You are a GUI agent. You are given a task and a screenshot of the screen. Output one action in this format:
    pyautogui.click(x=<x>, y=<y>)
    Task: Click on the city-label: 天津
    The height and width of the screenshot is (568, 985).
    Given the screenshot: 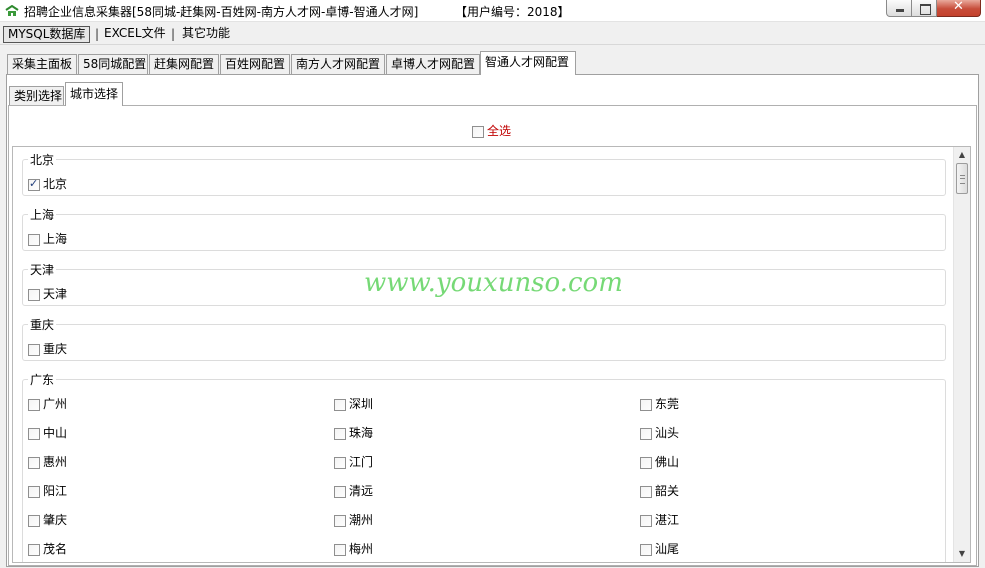 What is the action you would take?
    pyautogui.click(x=55, y=294)
    